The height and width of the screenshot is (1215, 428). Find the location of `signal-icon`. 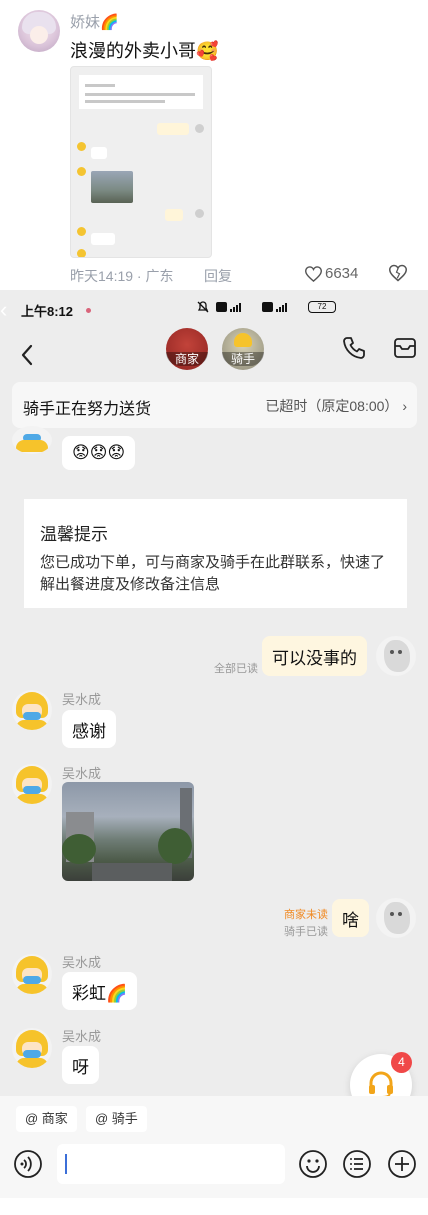

signal-icon is located at coordinates (228, 307).